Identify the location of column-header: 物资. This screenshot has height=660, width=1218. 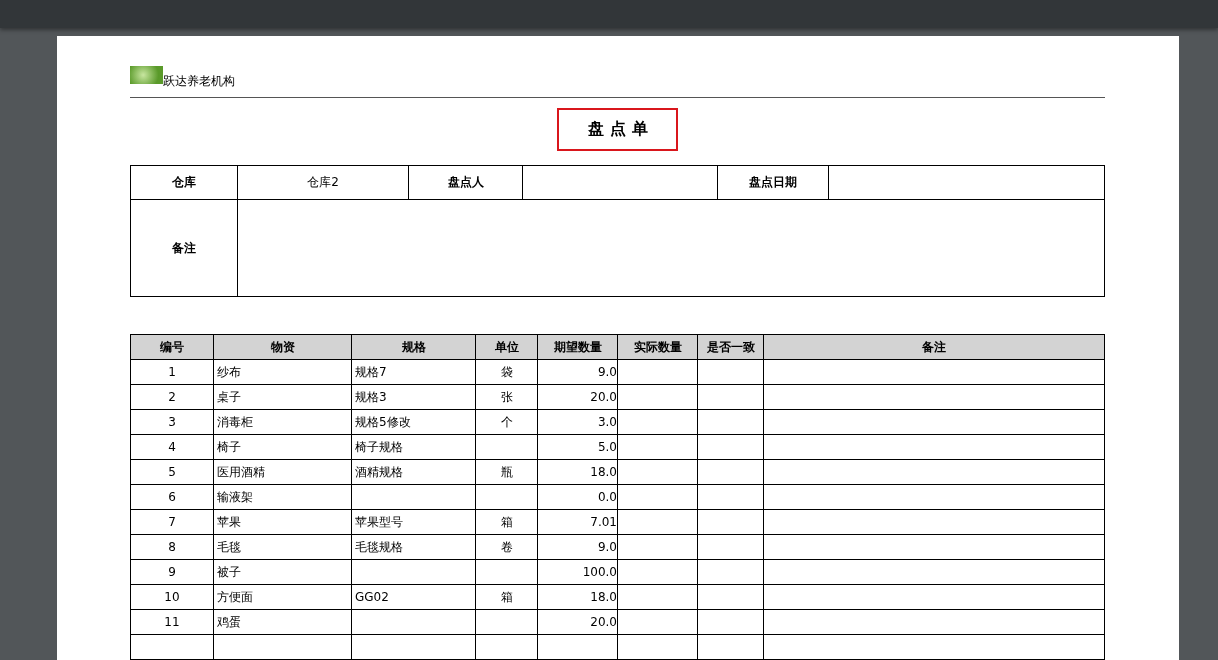
(282, 347).